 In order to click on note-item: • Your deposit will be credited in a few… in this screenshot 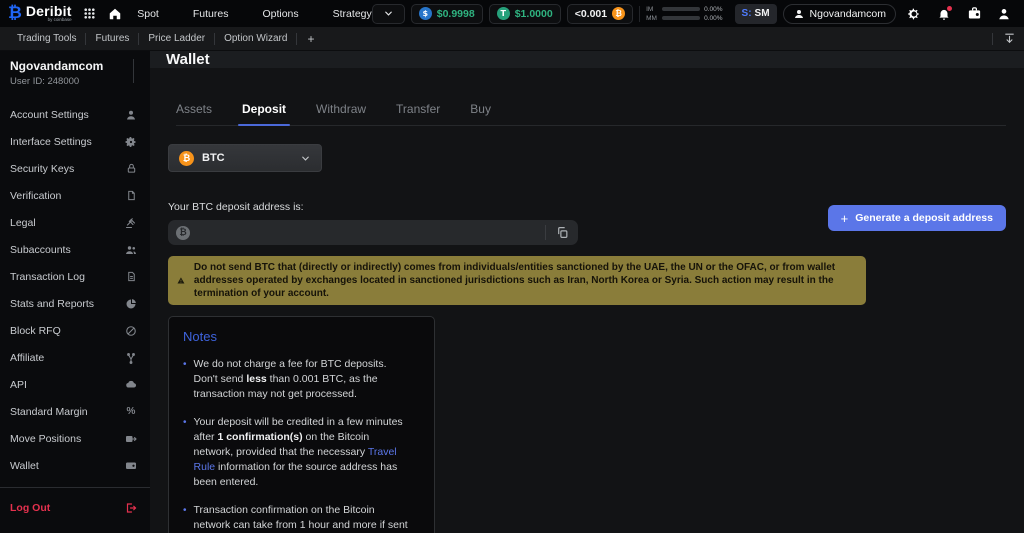, I will do `click(293, 452)`.